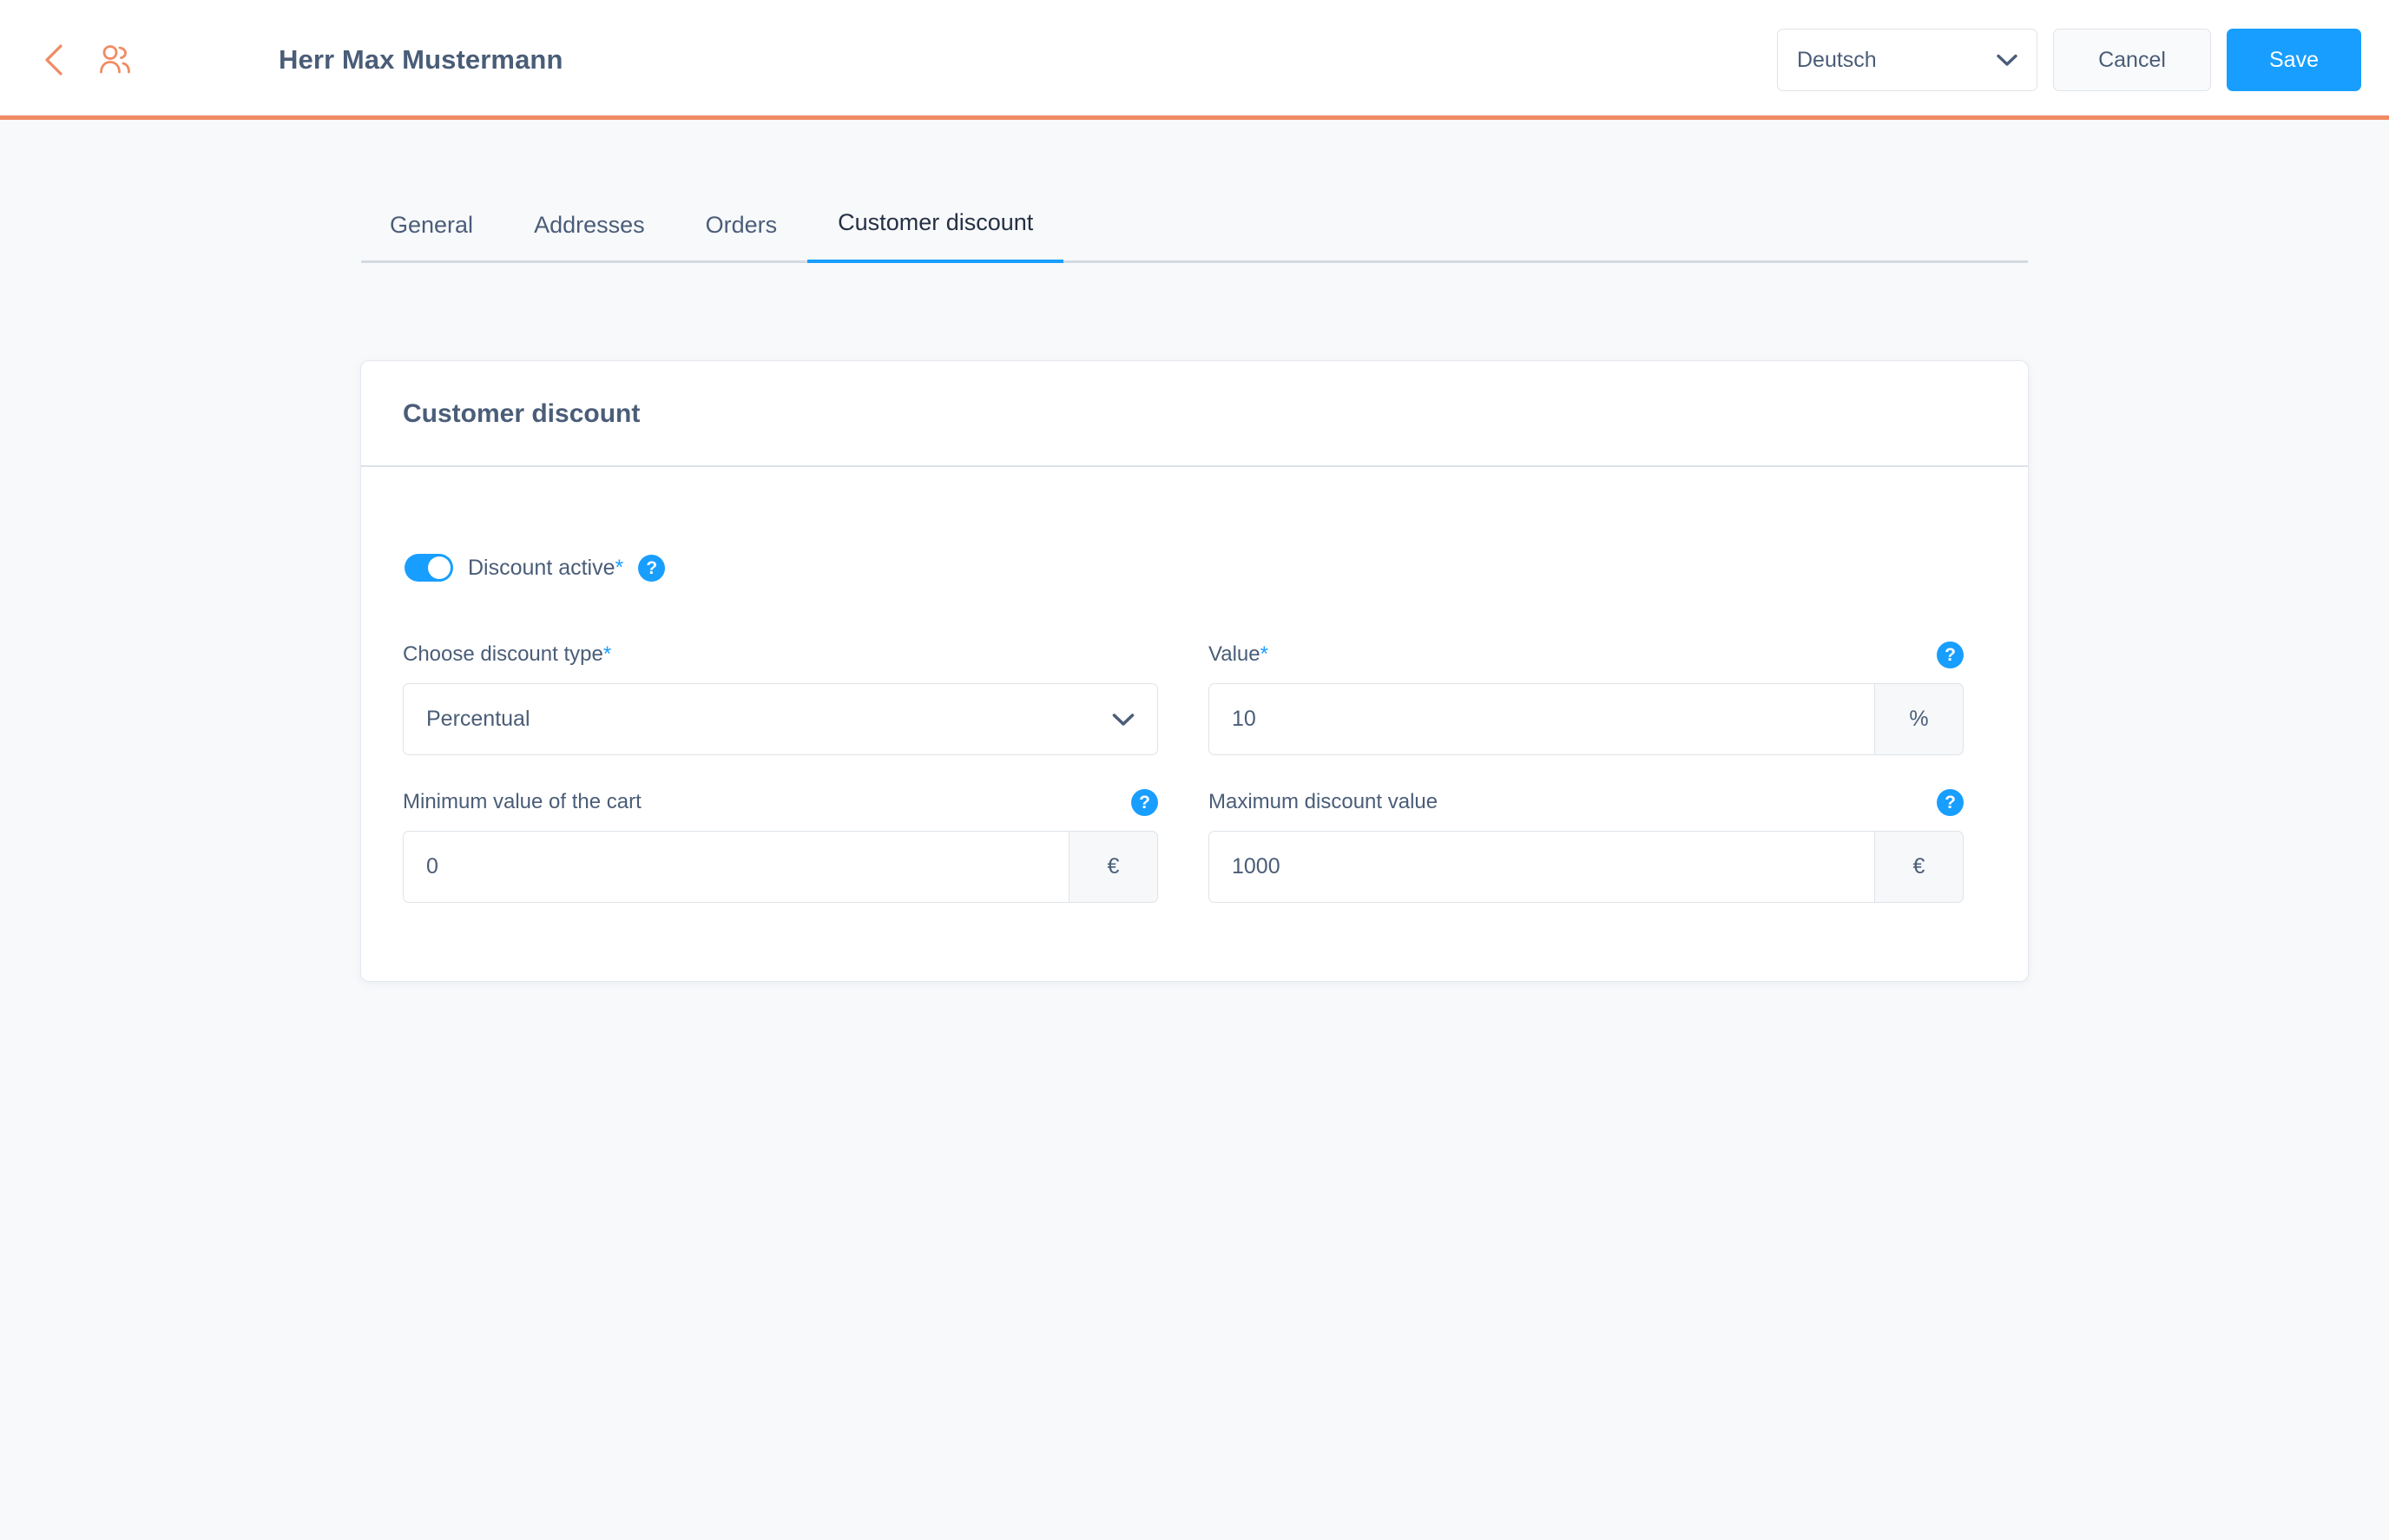 The height and width of the screenshot is (1540, 2389). What do you see at coordinates (522, 414) in the screenshot?
I see `card-title: Customer discount` at bounding box center [522, 414].